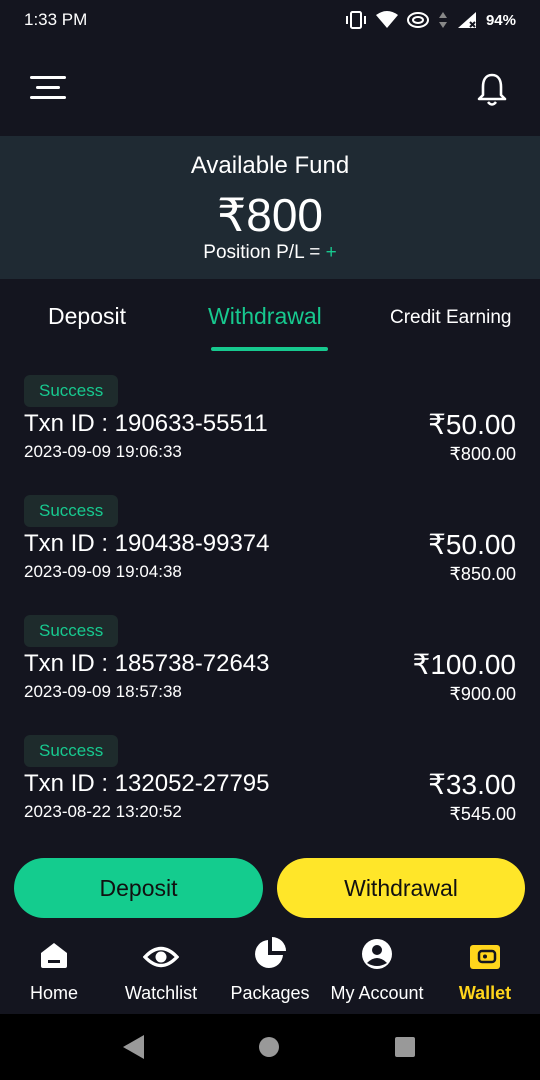 This screenshot has width=540, height=1080. Describe the element at coordinates (269, 349) in the screenshot. I see `active-tab-indicator` at that location.